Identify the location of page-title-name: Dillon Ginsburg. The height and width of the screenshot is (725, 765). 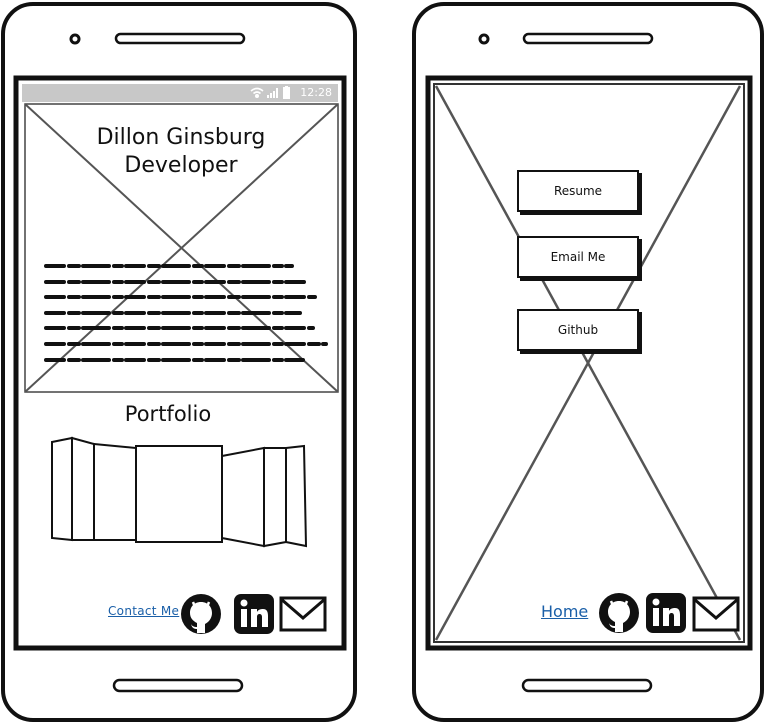
(181, 137).